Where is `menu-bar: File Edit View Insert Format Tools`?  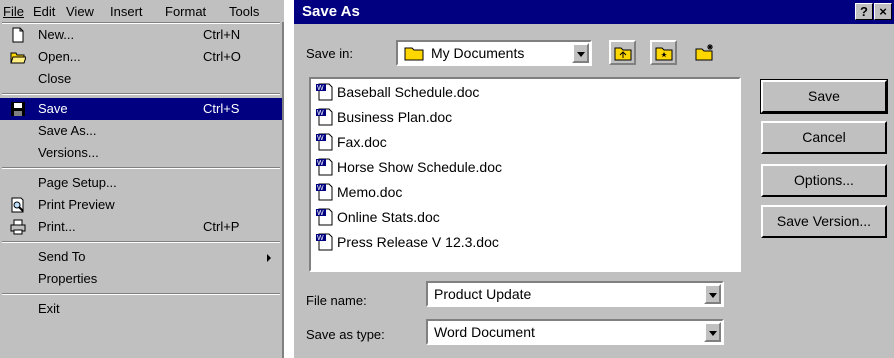
menu-bar: File Edit View Insert Format Tools is located at coordinates (142, 11).